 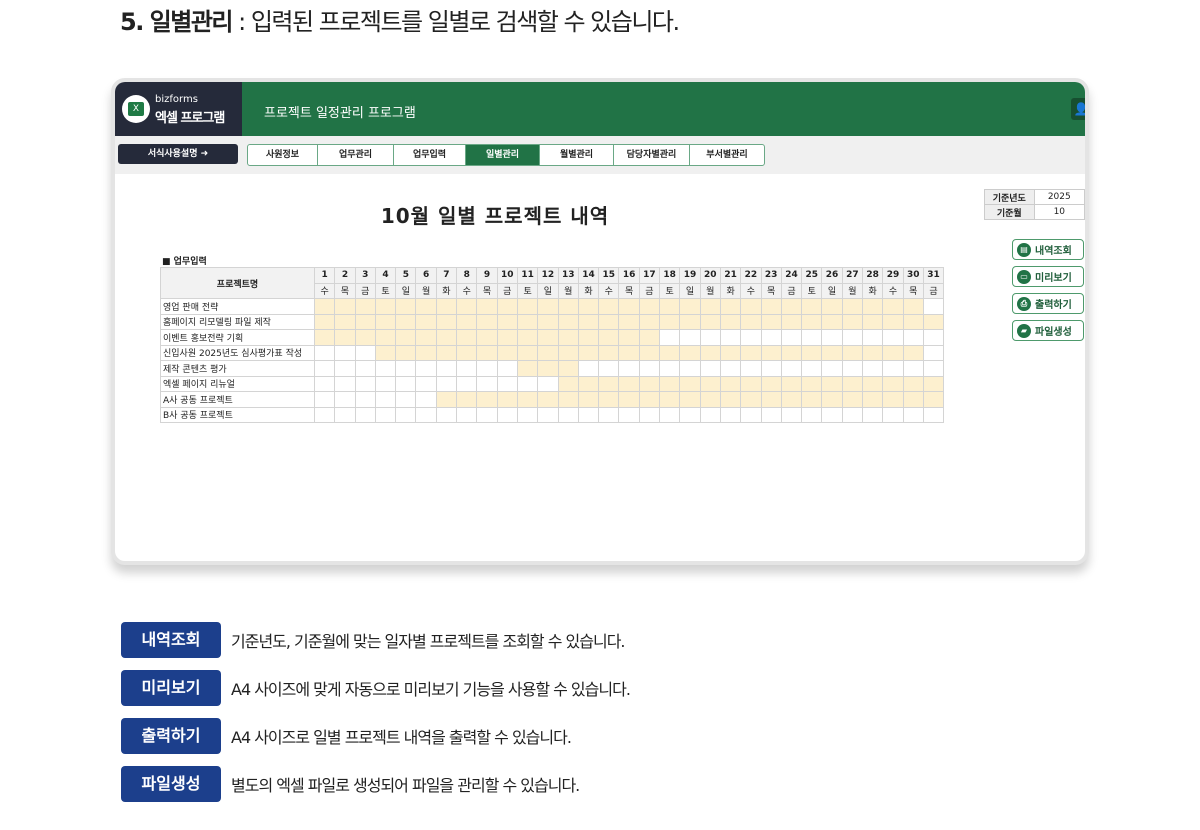 What do you see at coordinates (1048, 330) in the screenshot?
I see `create-file-button: ▰ 파일생성` at bounding box center [1048, 330].